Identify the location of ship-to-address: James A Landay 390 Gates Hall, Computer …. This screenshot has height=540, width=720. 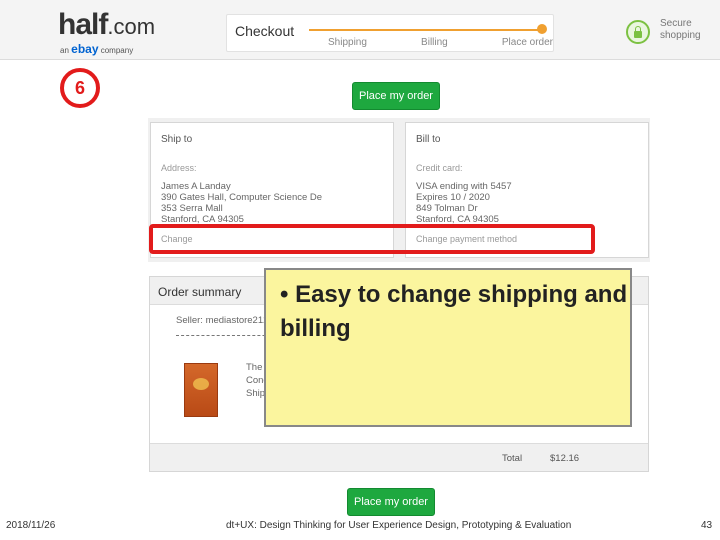
(241, 203).